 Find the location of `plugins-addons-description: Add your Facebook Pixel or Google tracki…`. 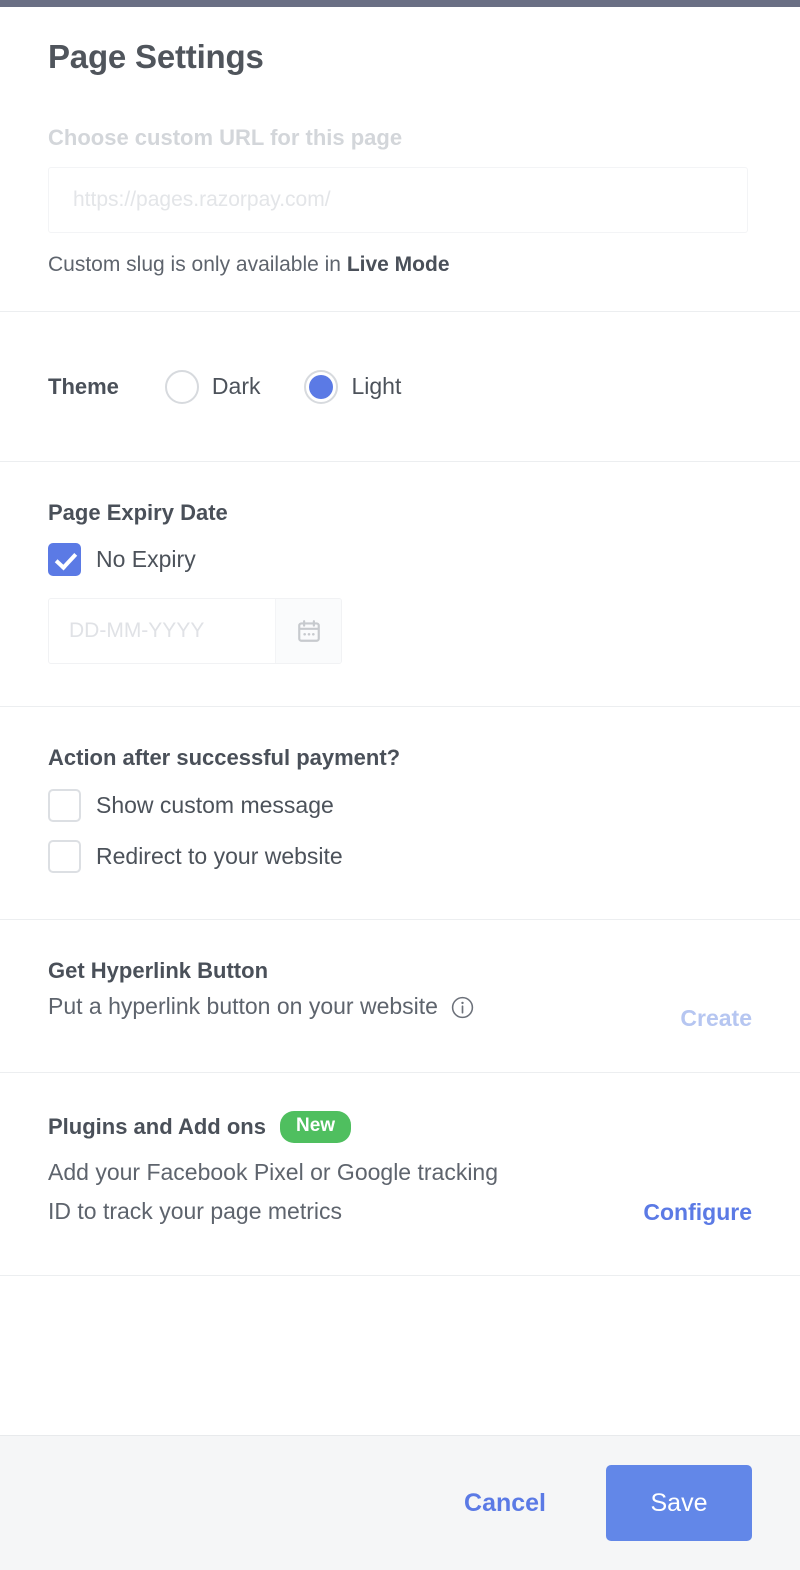

plugins-addons-description: Add your Facebook Pixel or Google tracki… is located at coordinates (273, 1191).